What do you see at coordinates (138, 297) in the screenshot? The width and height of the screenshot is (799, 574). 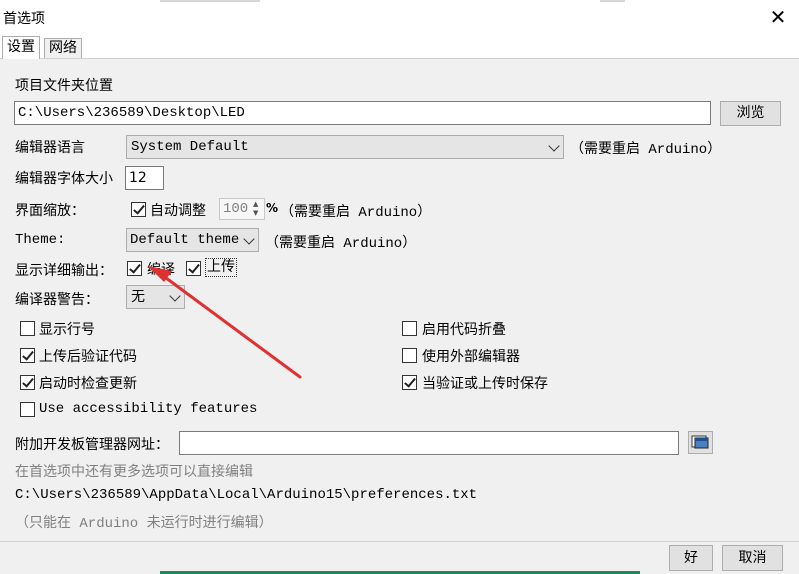 I see `compiler-warnings-value: 无` at bounding box center [138, 297].